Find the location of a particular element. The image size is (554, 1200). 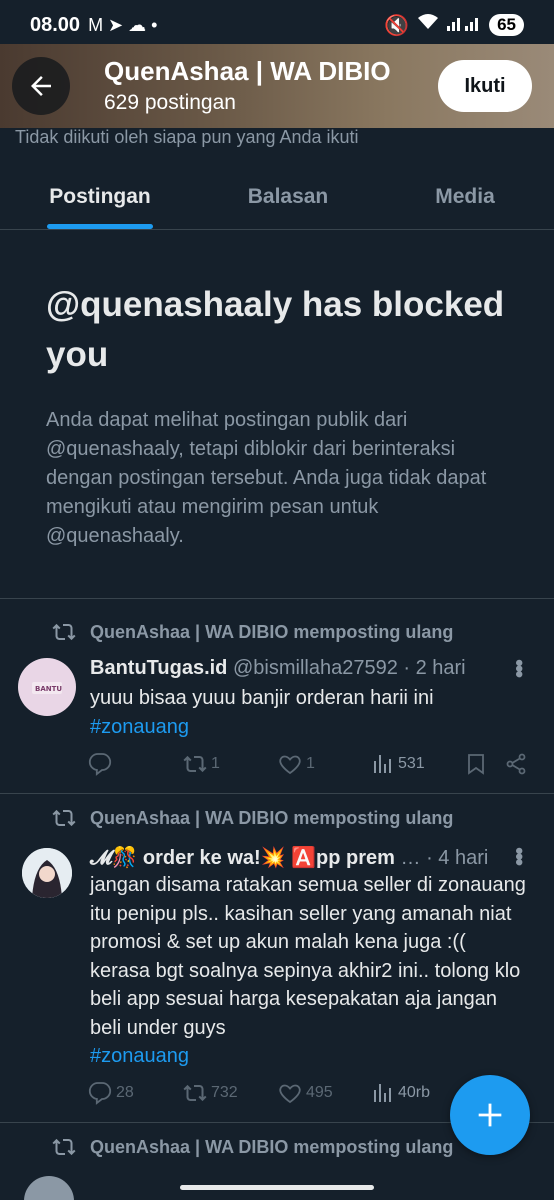

avatar: BANTU is located at coordinates (47, 687).